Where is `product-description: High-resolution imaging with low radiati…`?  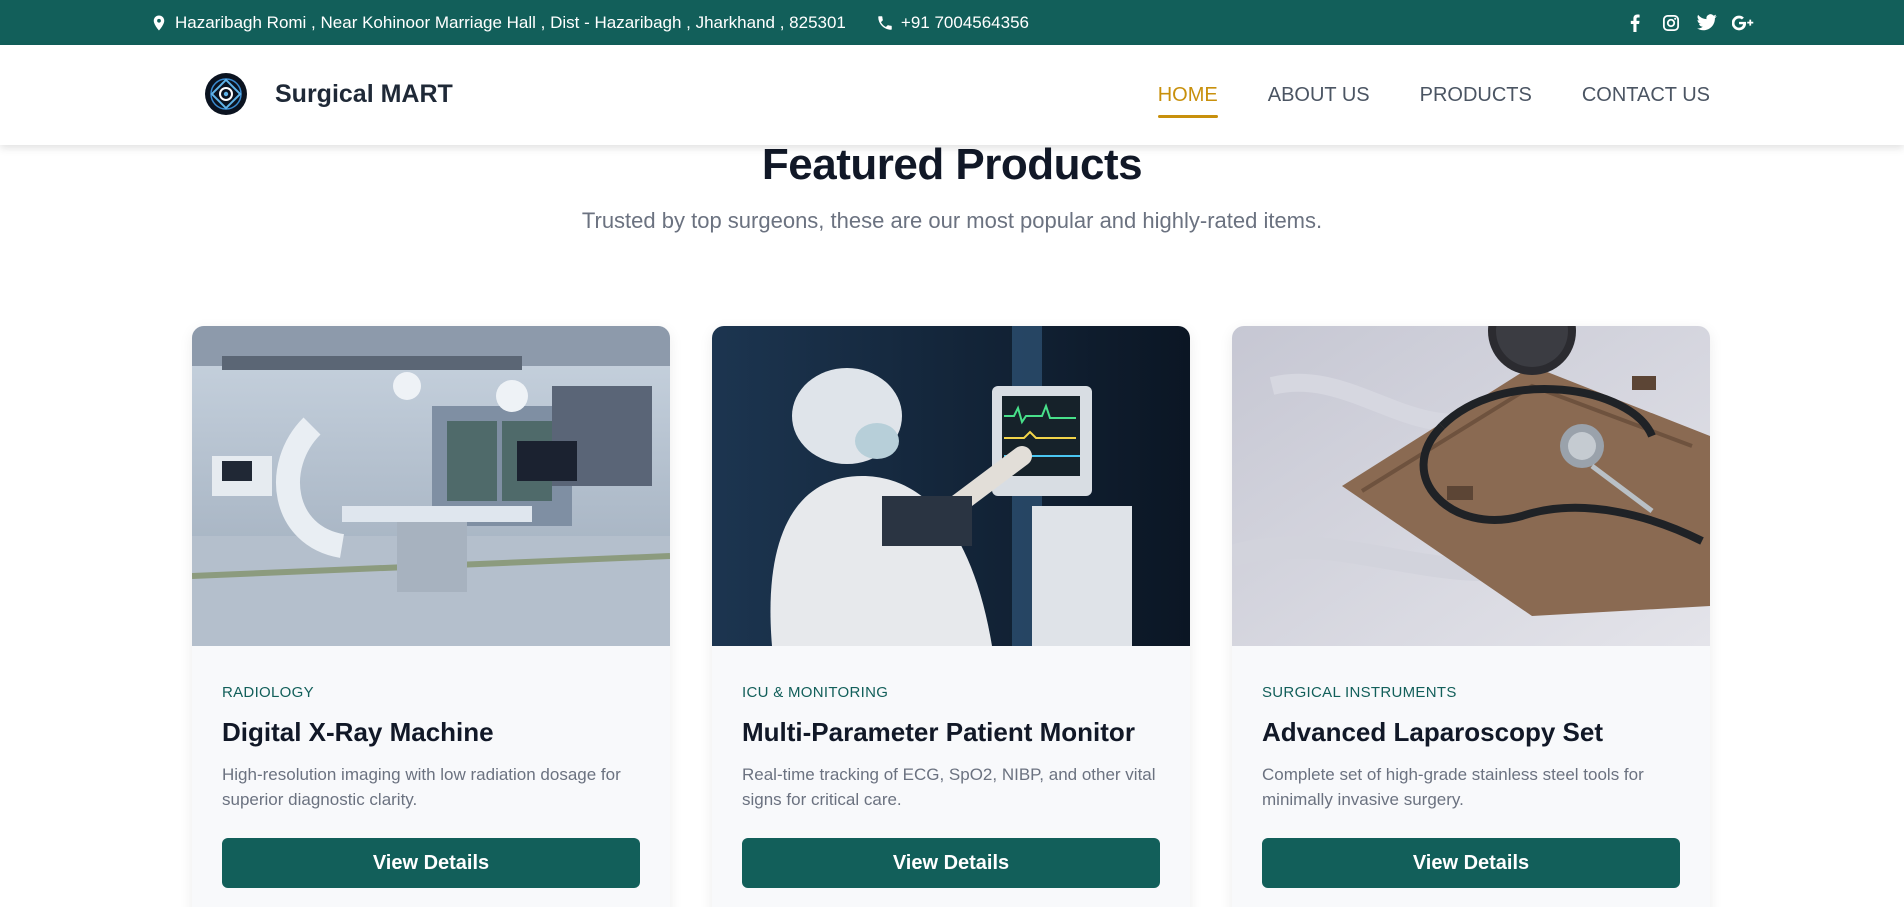
product-description: High-resolution imaging with low radiati… is located at coordinates (421, 787).